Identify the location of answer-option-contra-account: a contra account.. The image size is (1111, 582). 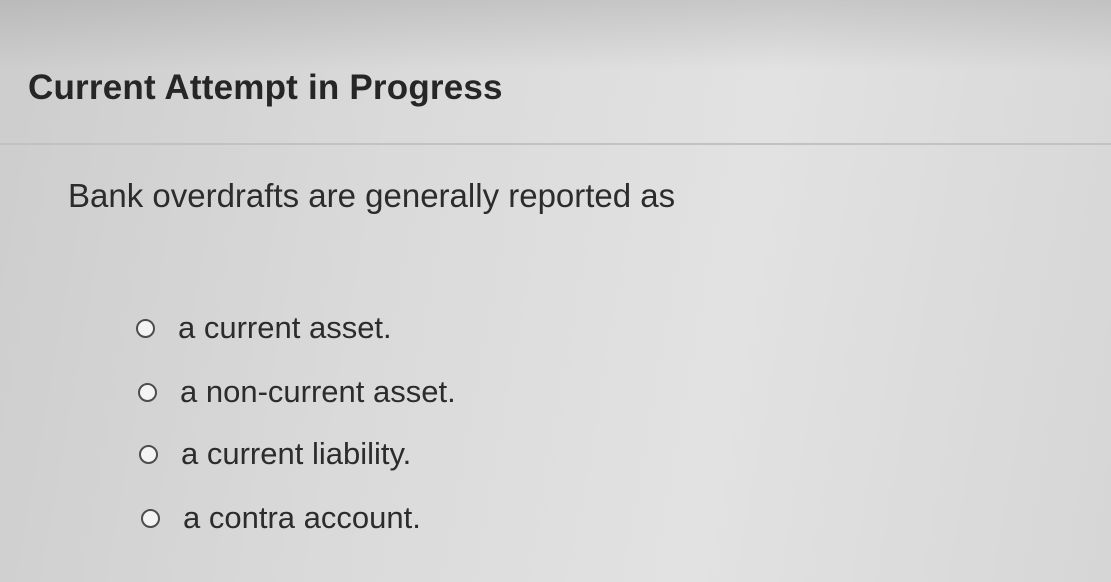
(281, 518).